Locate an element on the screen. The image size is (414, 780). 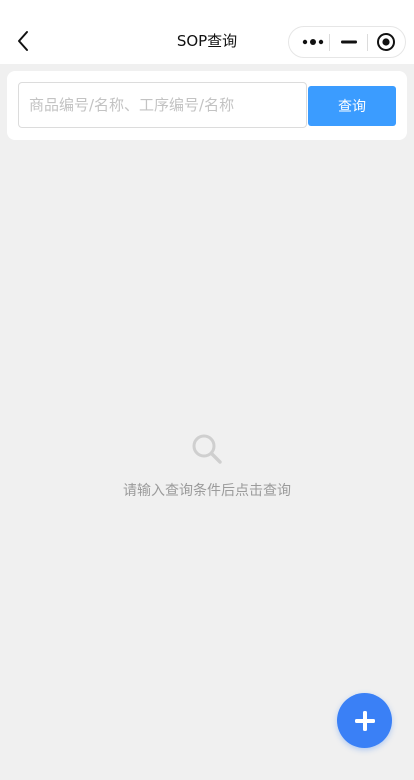
search-input is located at coordinates (162, 105).